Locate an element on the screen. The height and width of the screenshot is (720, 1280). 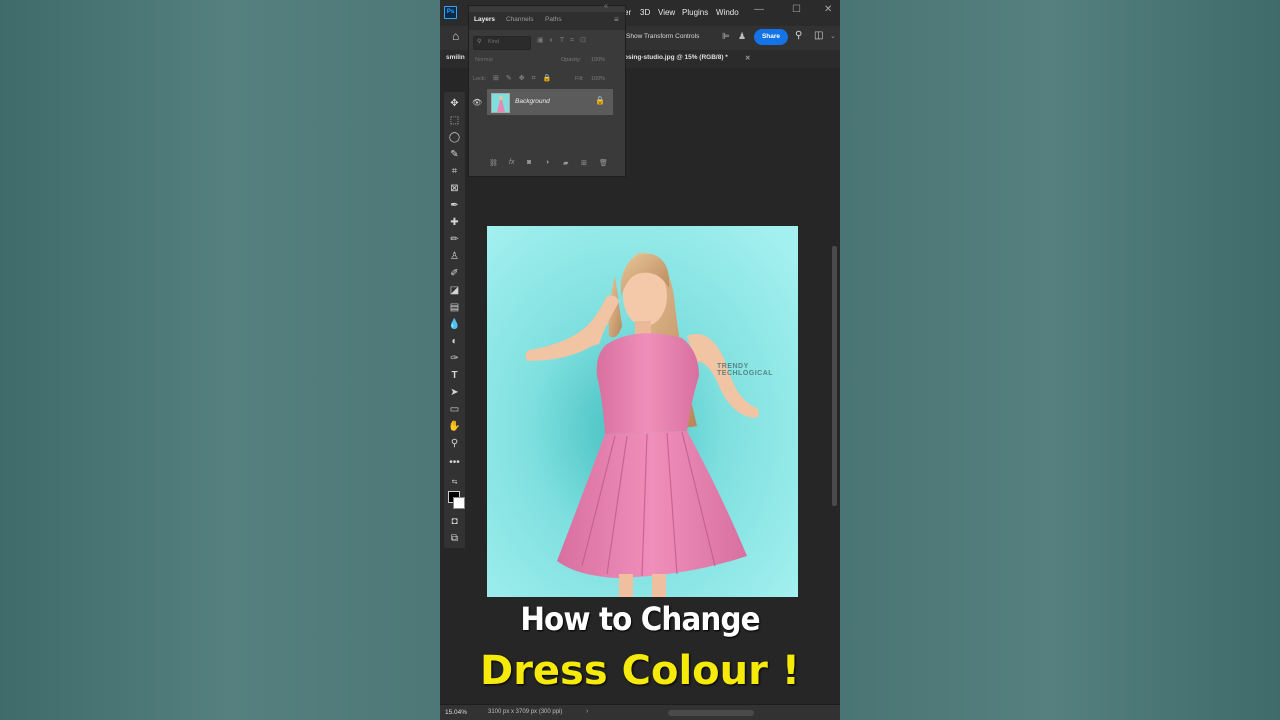
menu-item-window: Windo is located at coordinates (727, 12).